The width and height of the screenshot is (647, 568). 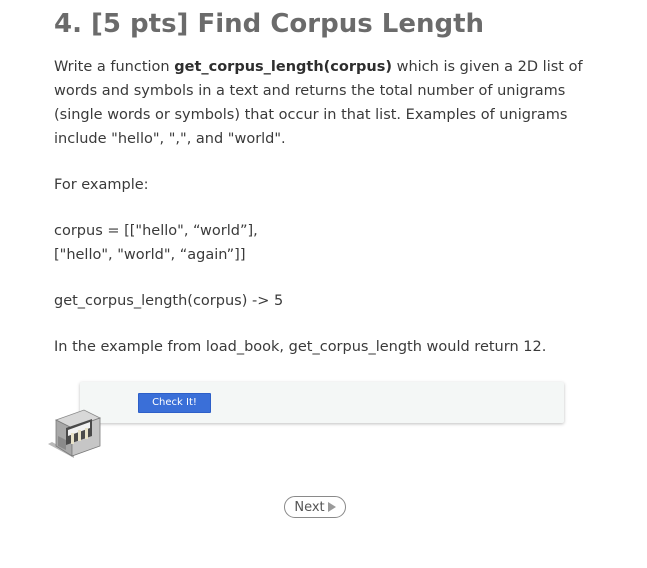 What do you see at coordinates (169, 301) in the screenshot?
I see `example-call: get_corpus_length(corpus) -> 5` at bounding box center [169, 301].